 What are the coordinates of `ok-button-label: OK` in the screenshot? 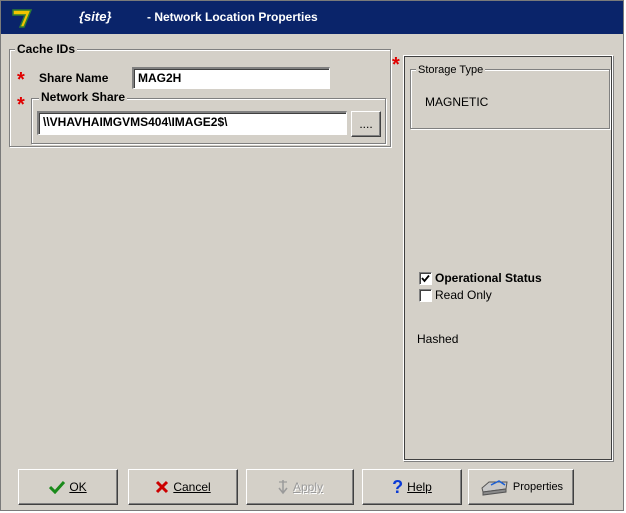 It's located at (78, 487).